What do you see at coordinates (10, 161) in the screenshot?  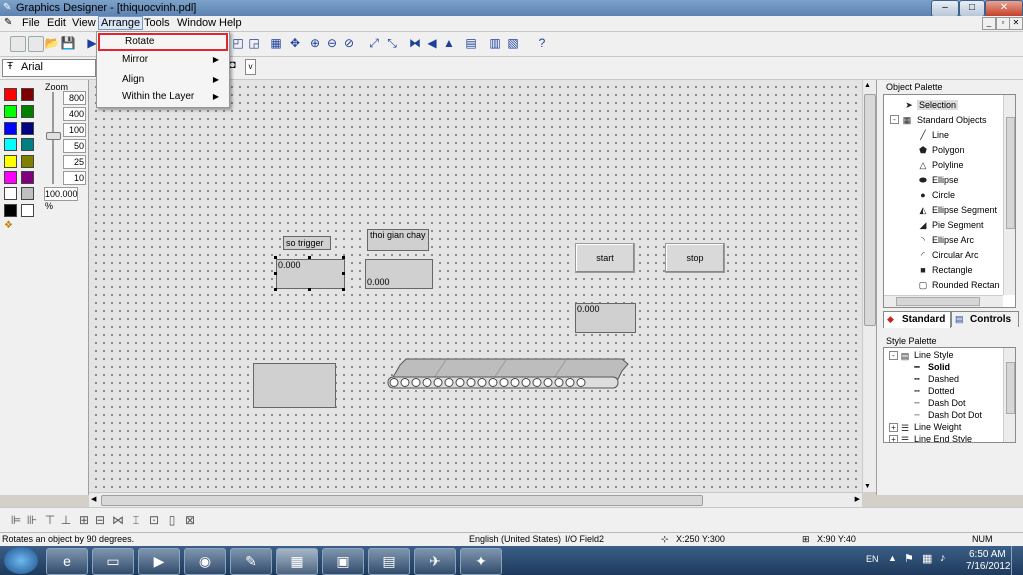 I see `color-swatch-yellow` at bounding box center [10, 161].